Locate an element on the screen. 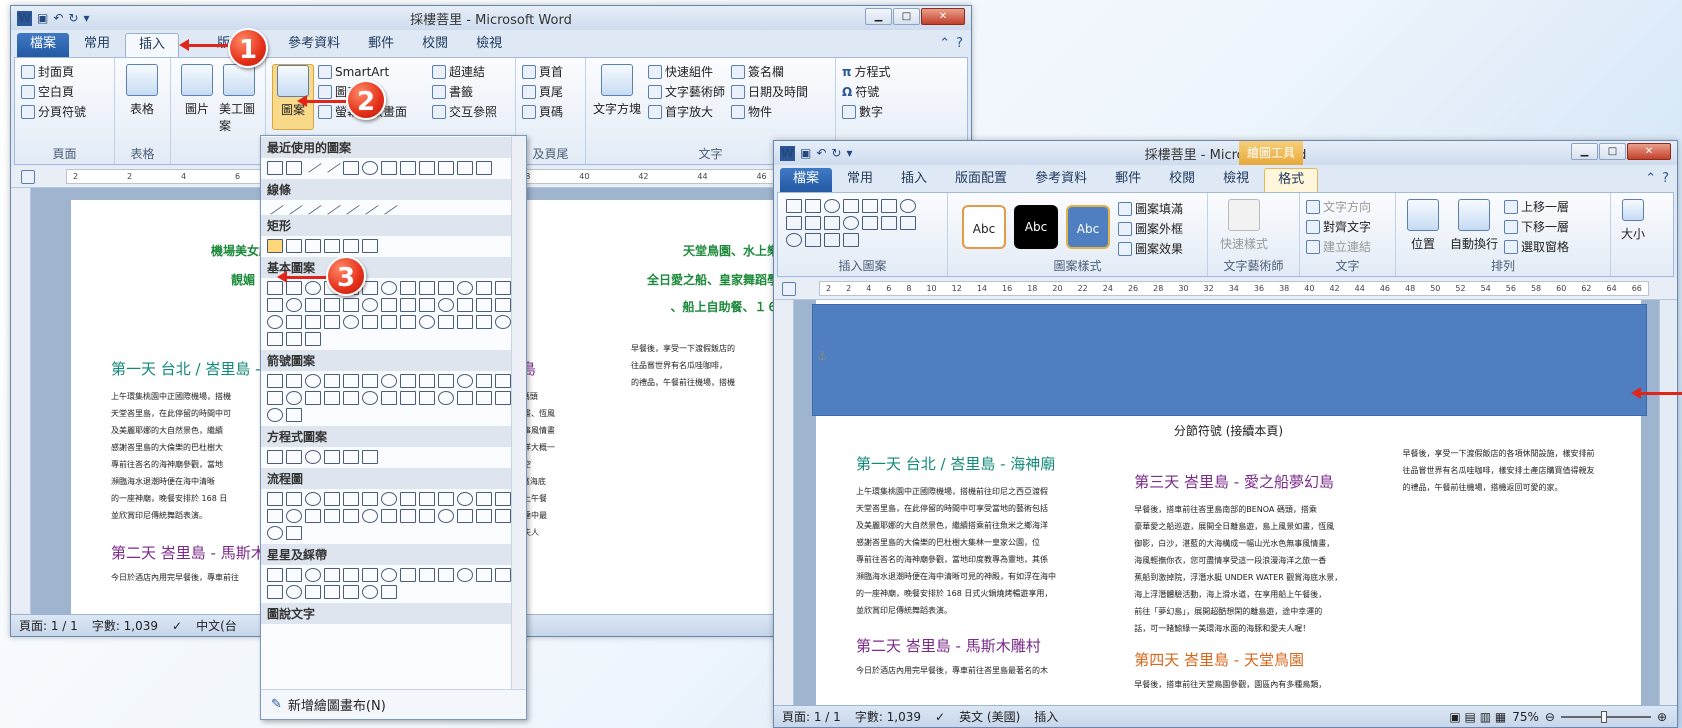 The height and width of the screenshot is (728, 1682). maximize-icon: □ is located at coordinates (1612, 151).